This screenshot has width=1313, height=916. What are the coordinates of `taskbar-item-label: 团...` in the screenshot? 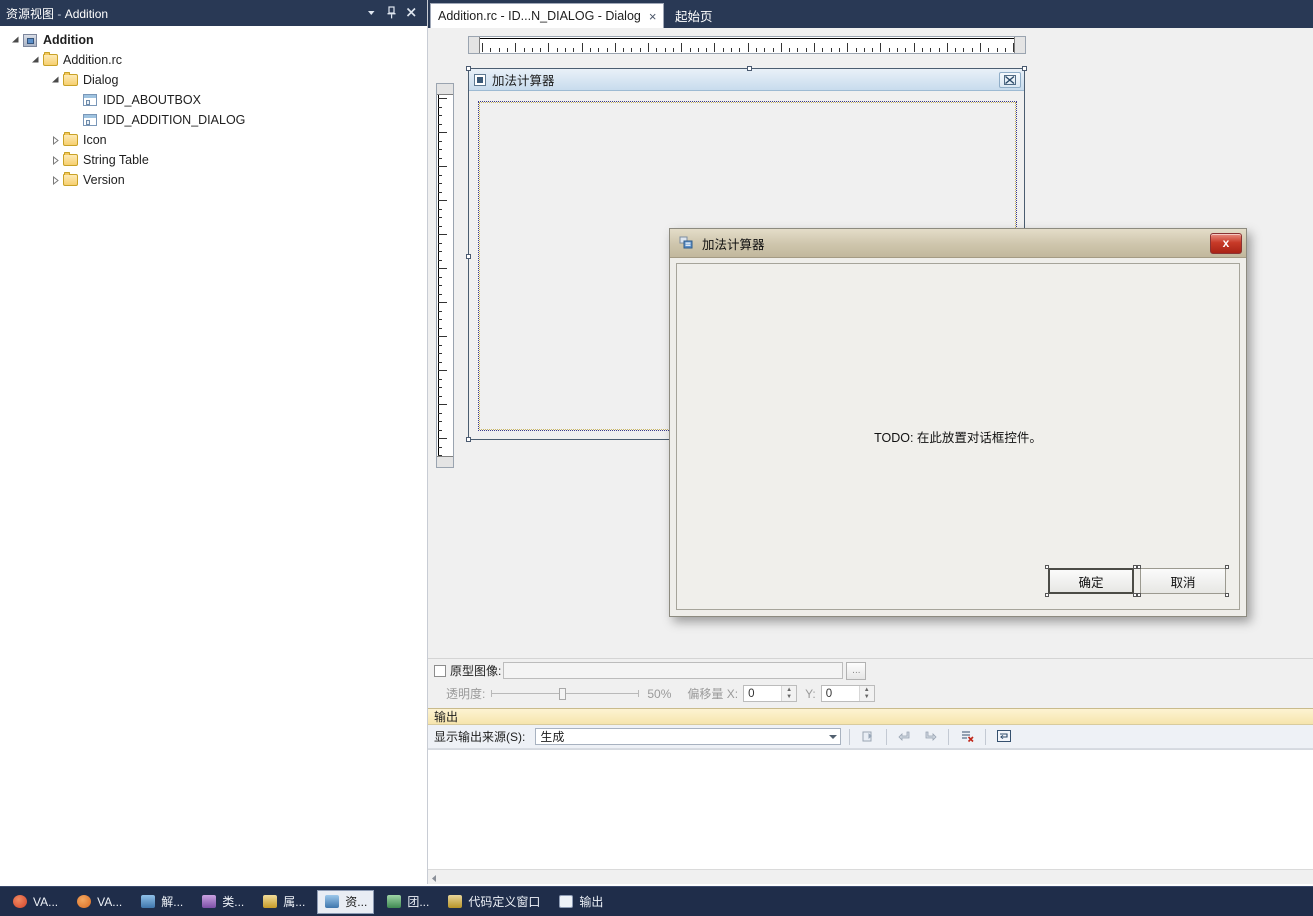 It's located at (418, 902).